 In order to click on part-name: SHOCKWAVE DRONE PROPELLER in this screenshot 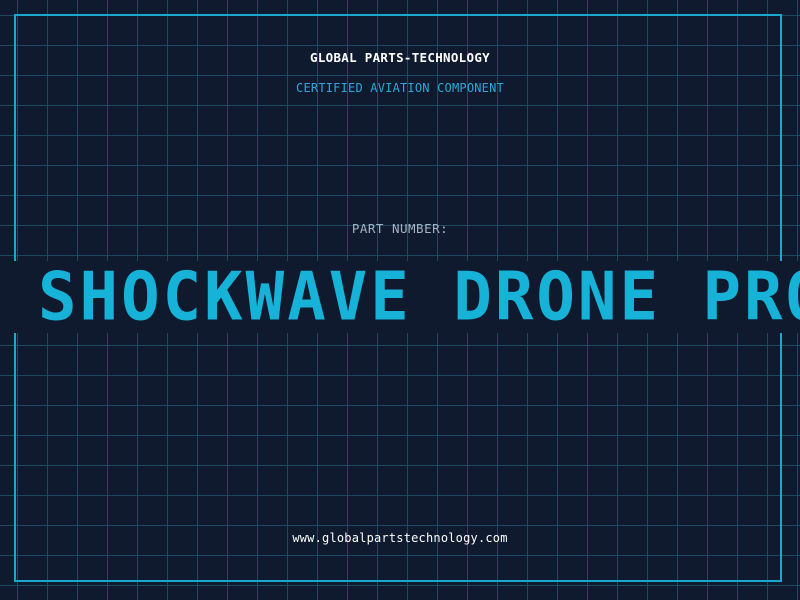, I will do `click(419, 297)`.